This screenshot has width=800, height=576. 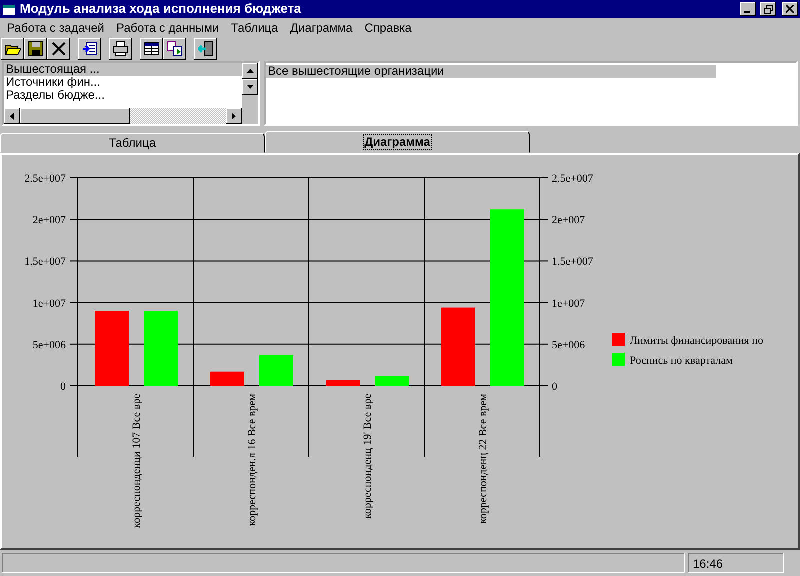 What do you see at coordinates (388, 27) in the screenshot?
I see `menu-item: Справка` at bounding box center [388, 27].